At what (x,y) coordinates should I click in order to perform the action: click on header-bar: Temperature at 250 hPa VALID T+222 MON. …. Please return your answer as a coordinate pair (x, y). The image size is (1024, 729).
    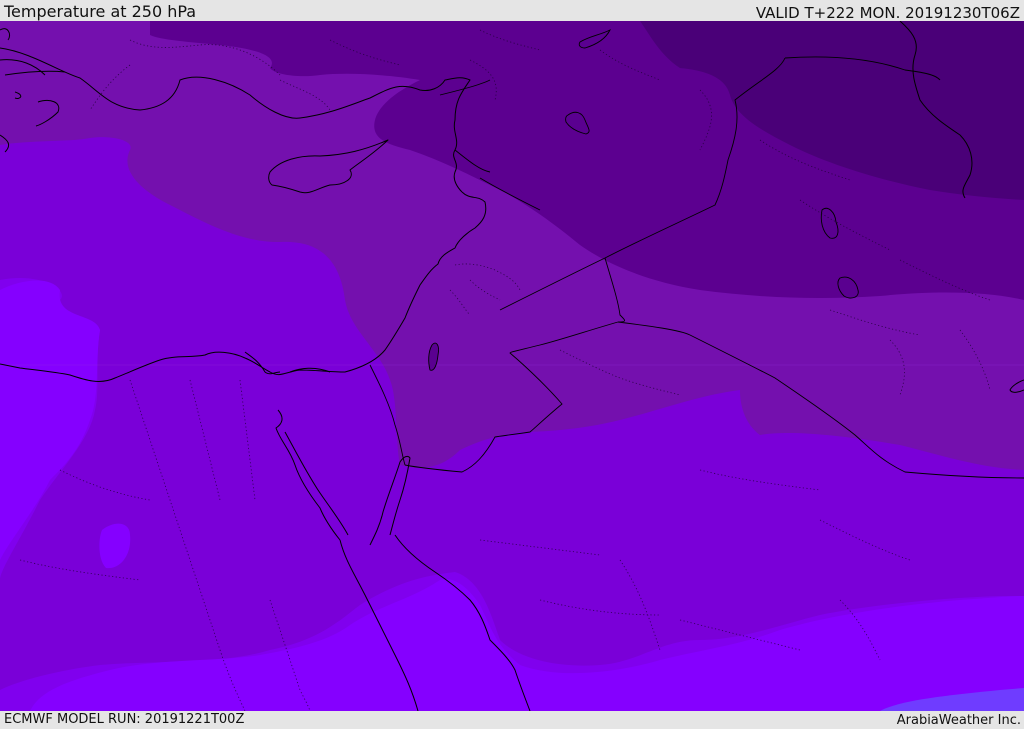
    Looking at the image, I should click on (512, 11).